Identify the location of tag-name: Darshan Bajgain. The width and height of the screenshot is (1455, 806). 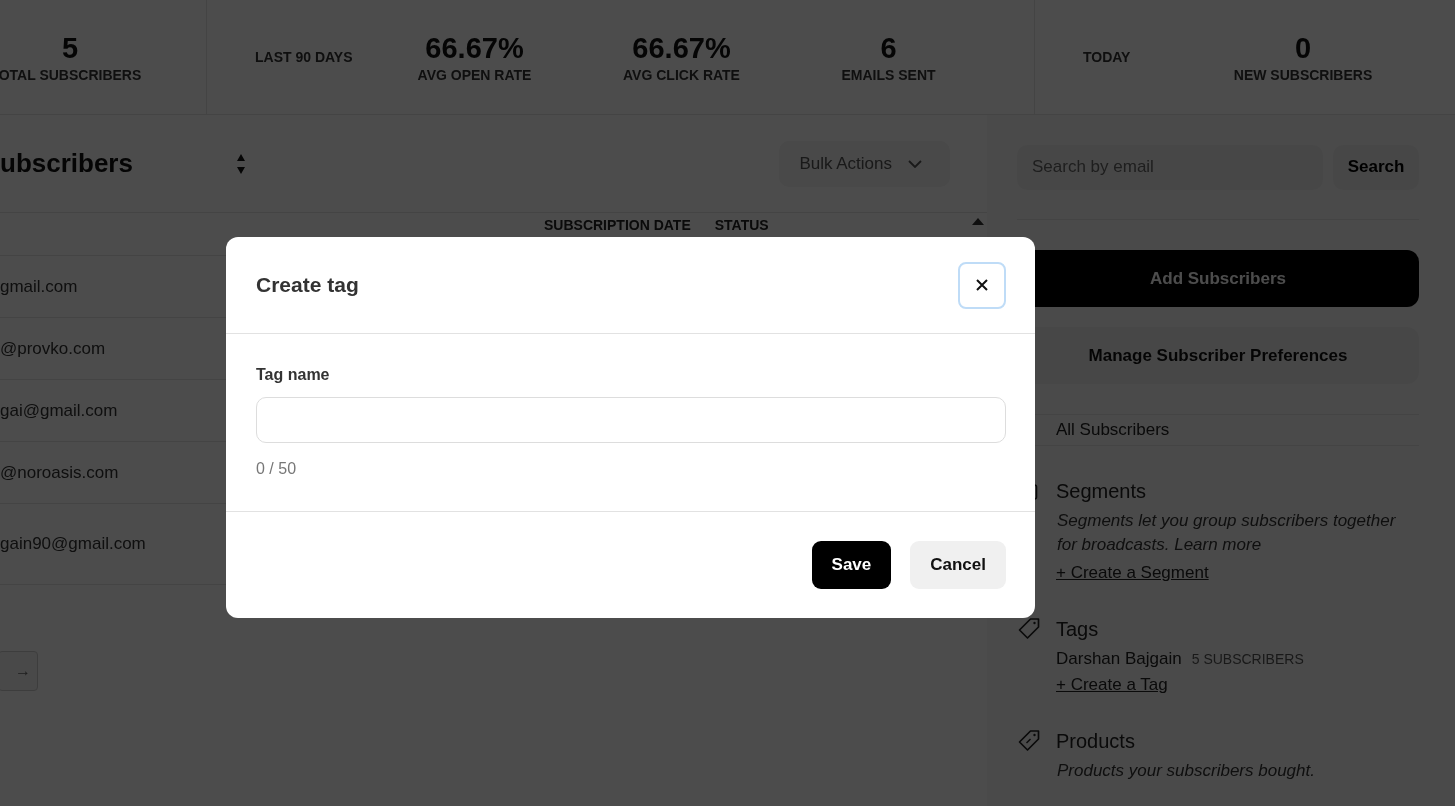
(1119, 659).